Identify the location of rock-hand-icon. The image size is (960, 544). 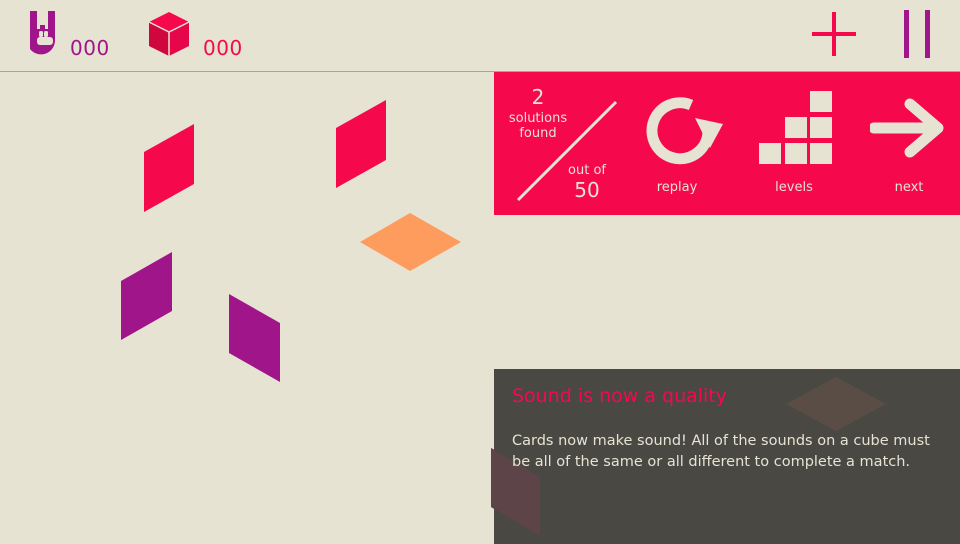
(42, 33).